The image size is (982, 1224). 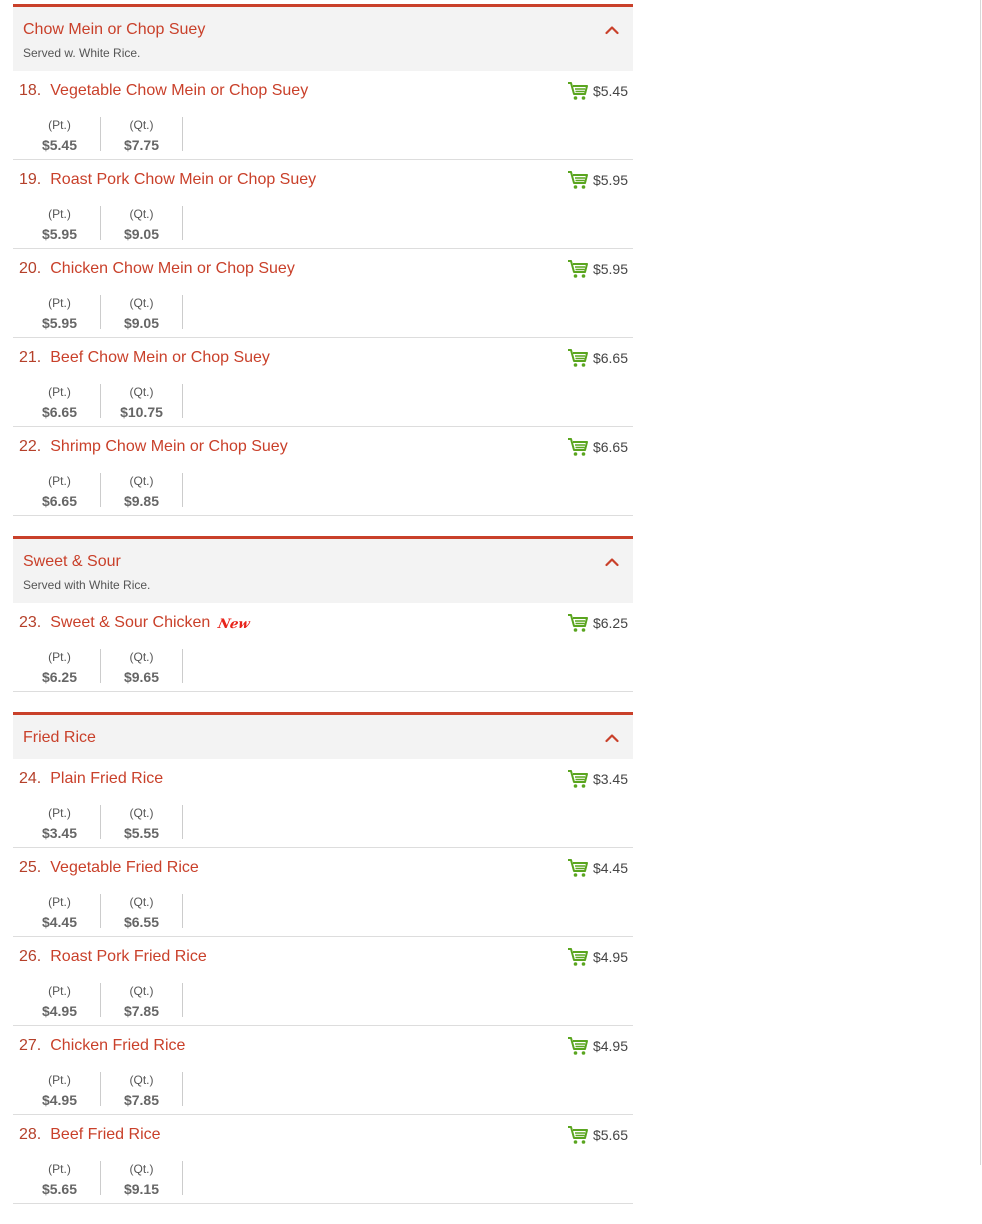 What do you see at coordinates (59, 922) in the screenshot?
I see `size-price: $4.45` at bounding box center [59, 922].